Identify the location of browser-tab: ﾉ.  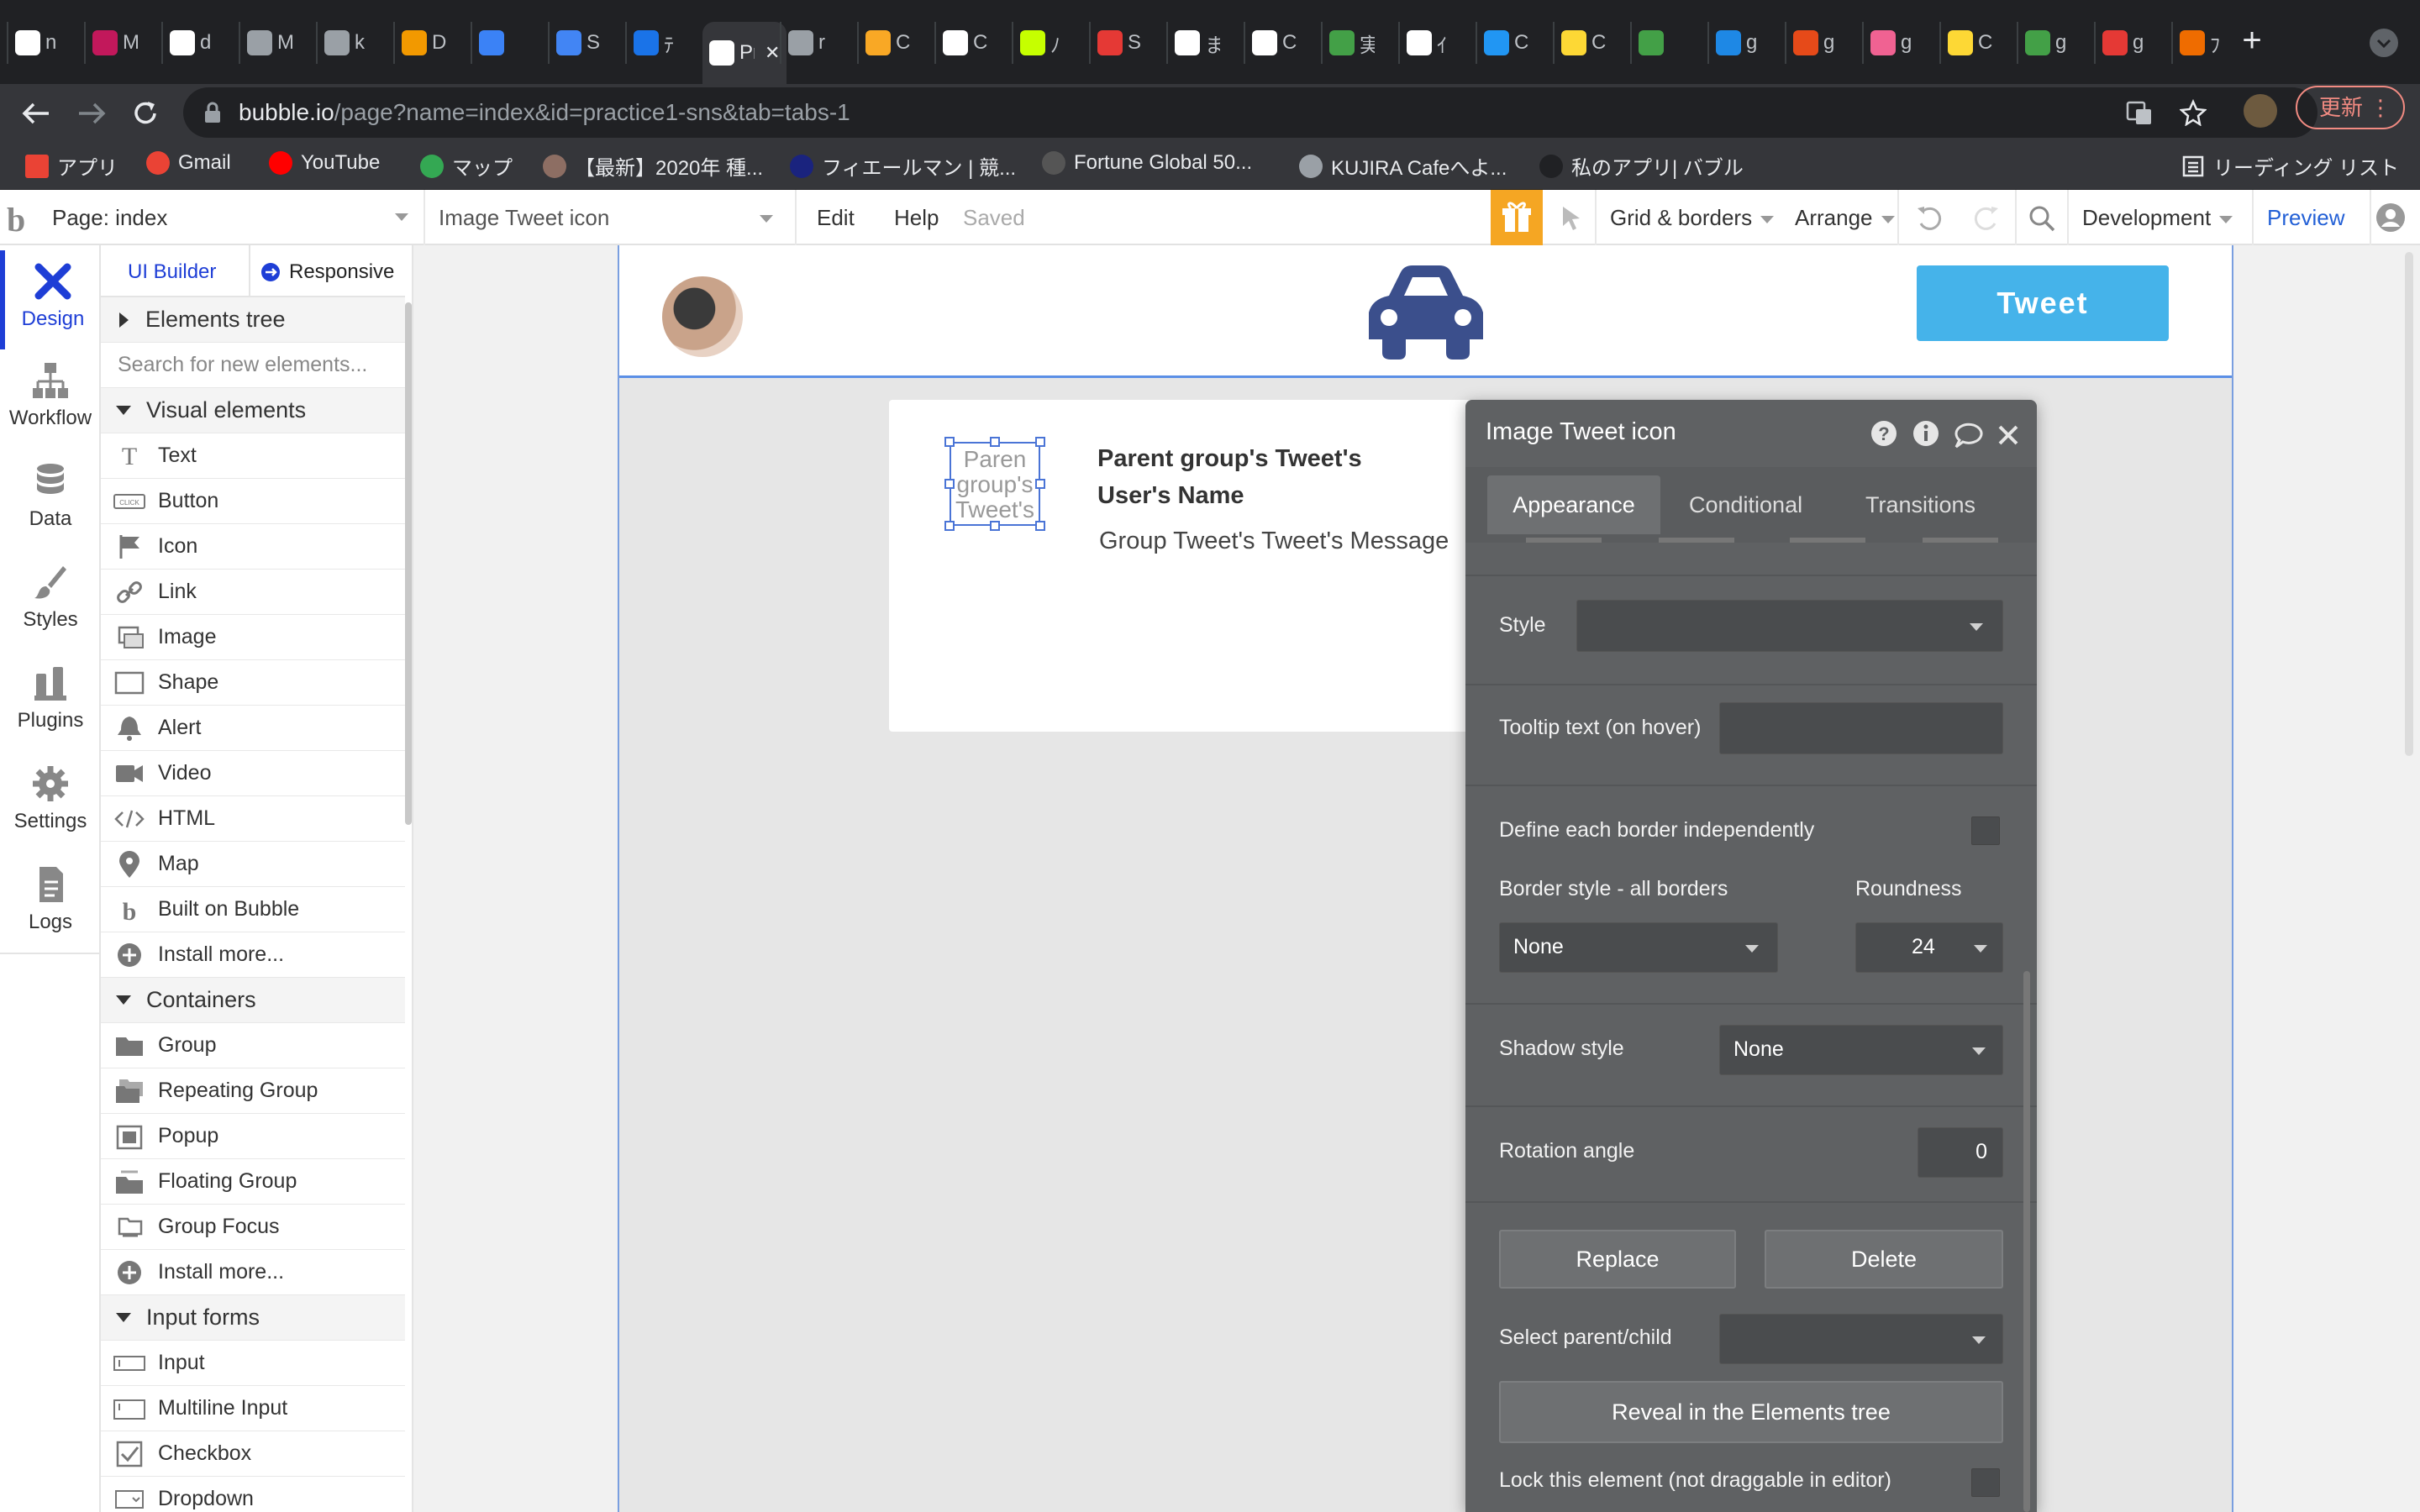
(1048, 43).